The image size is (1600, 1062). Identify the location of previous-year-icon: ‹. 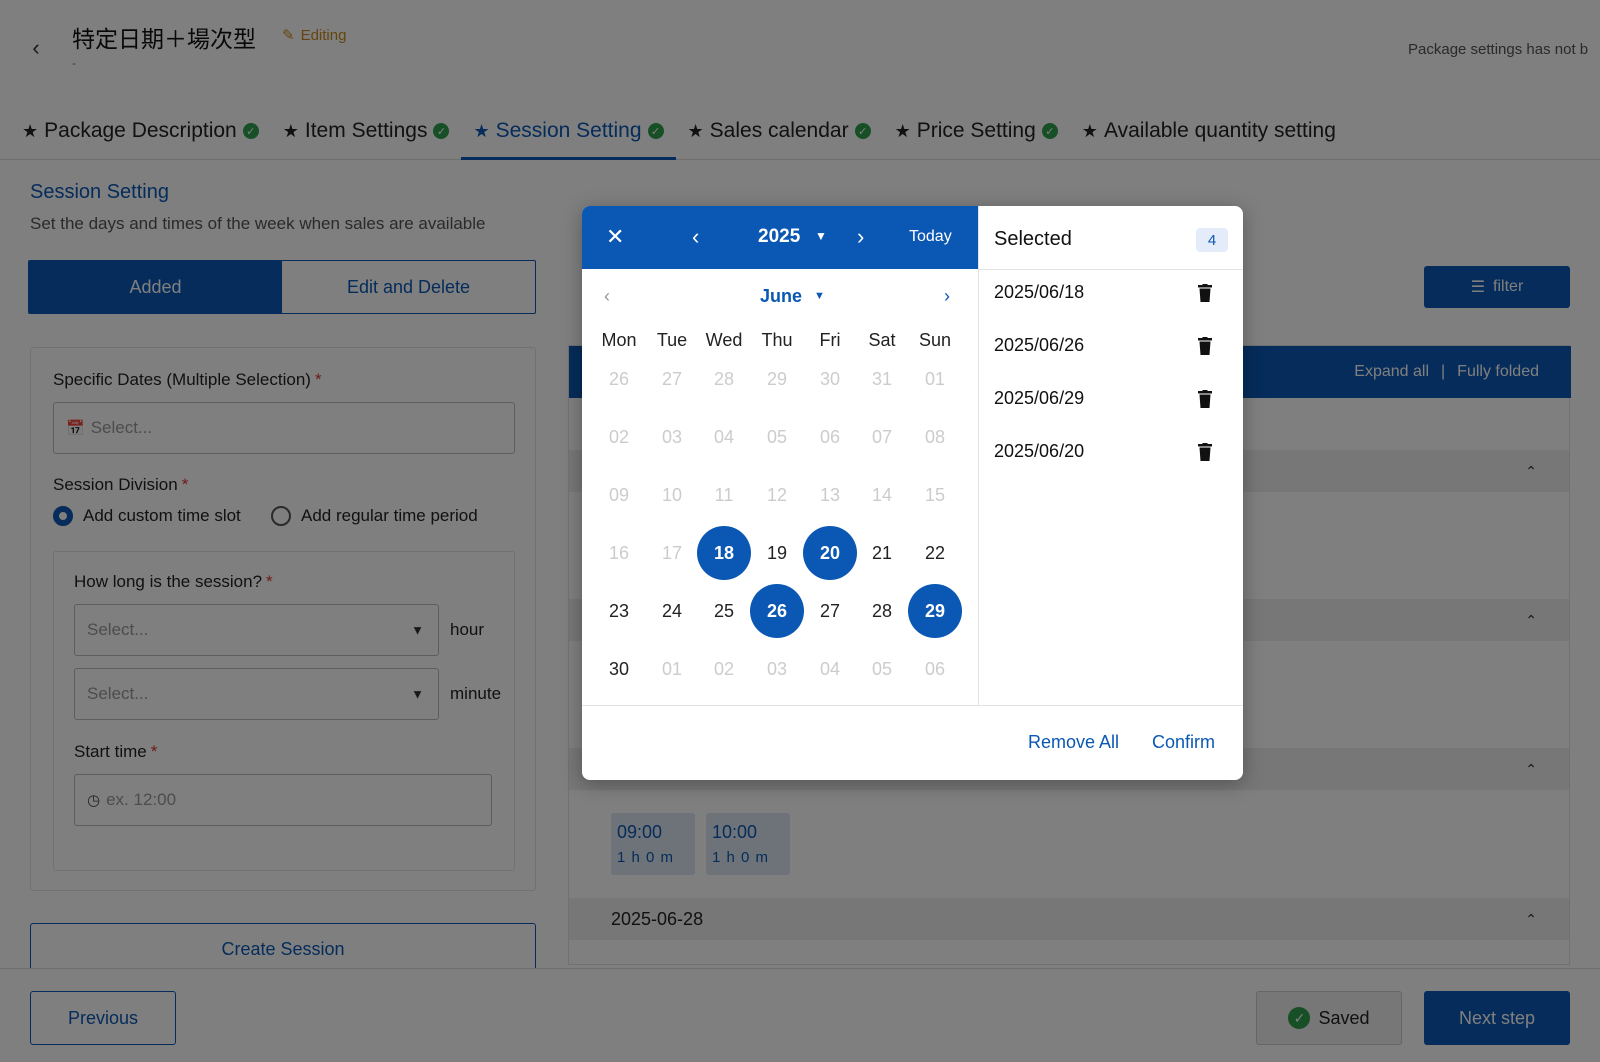
(695, 237).